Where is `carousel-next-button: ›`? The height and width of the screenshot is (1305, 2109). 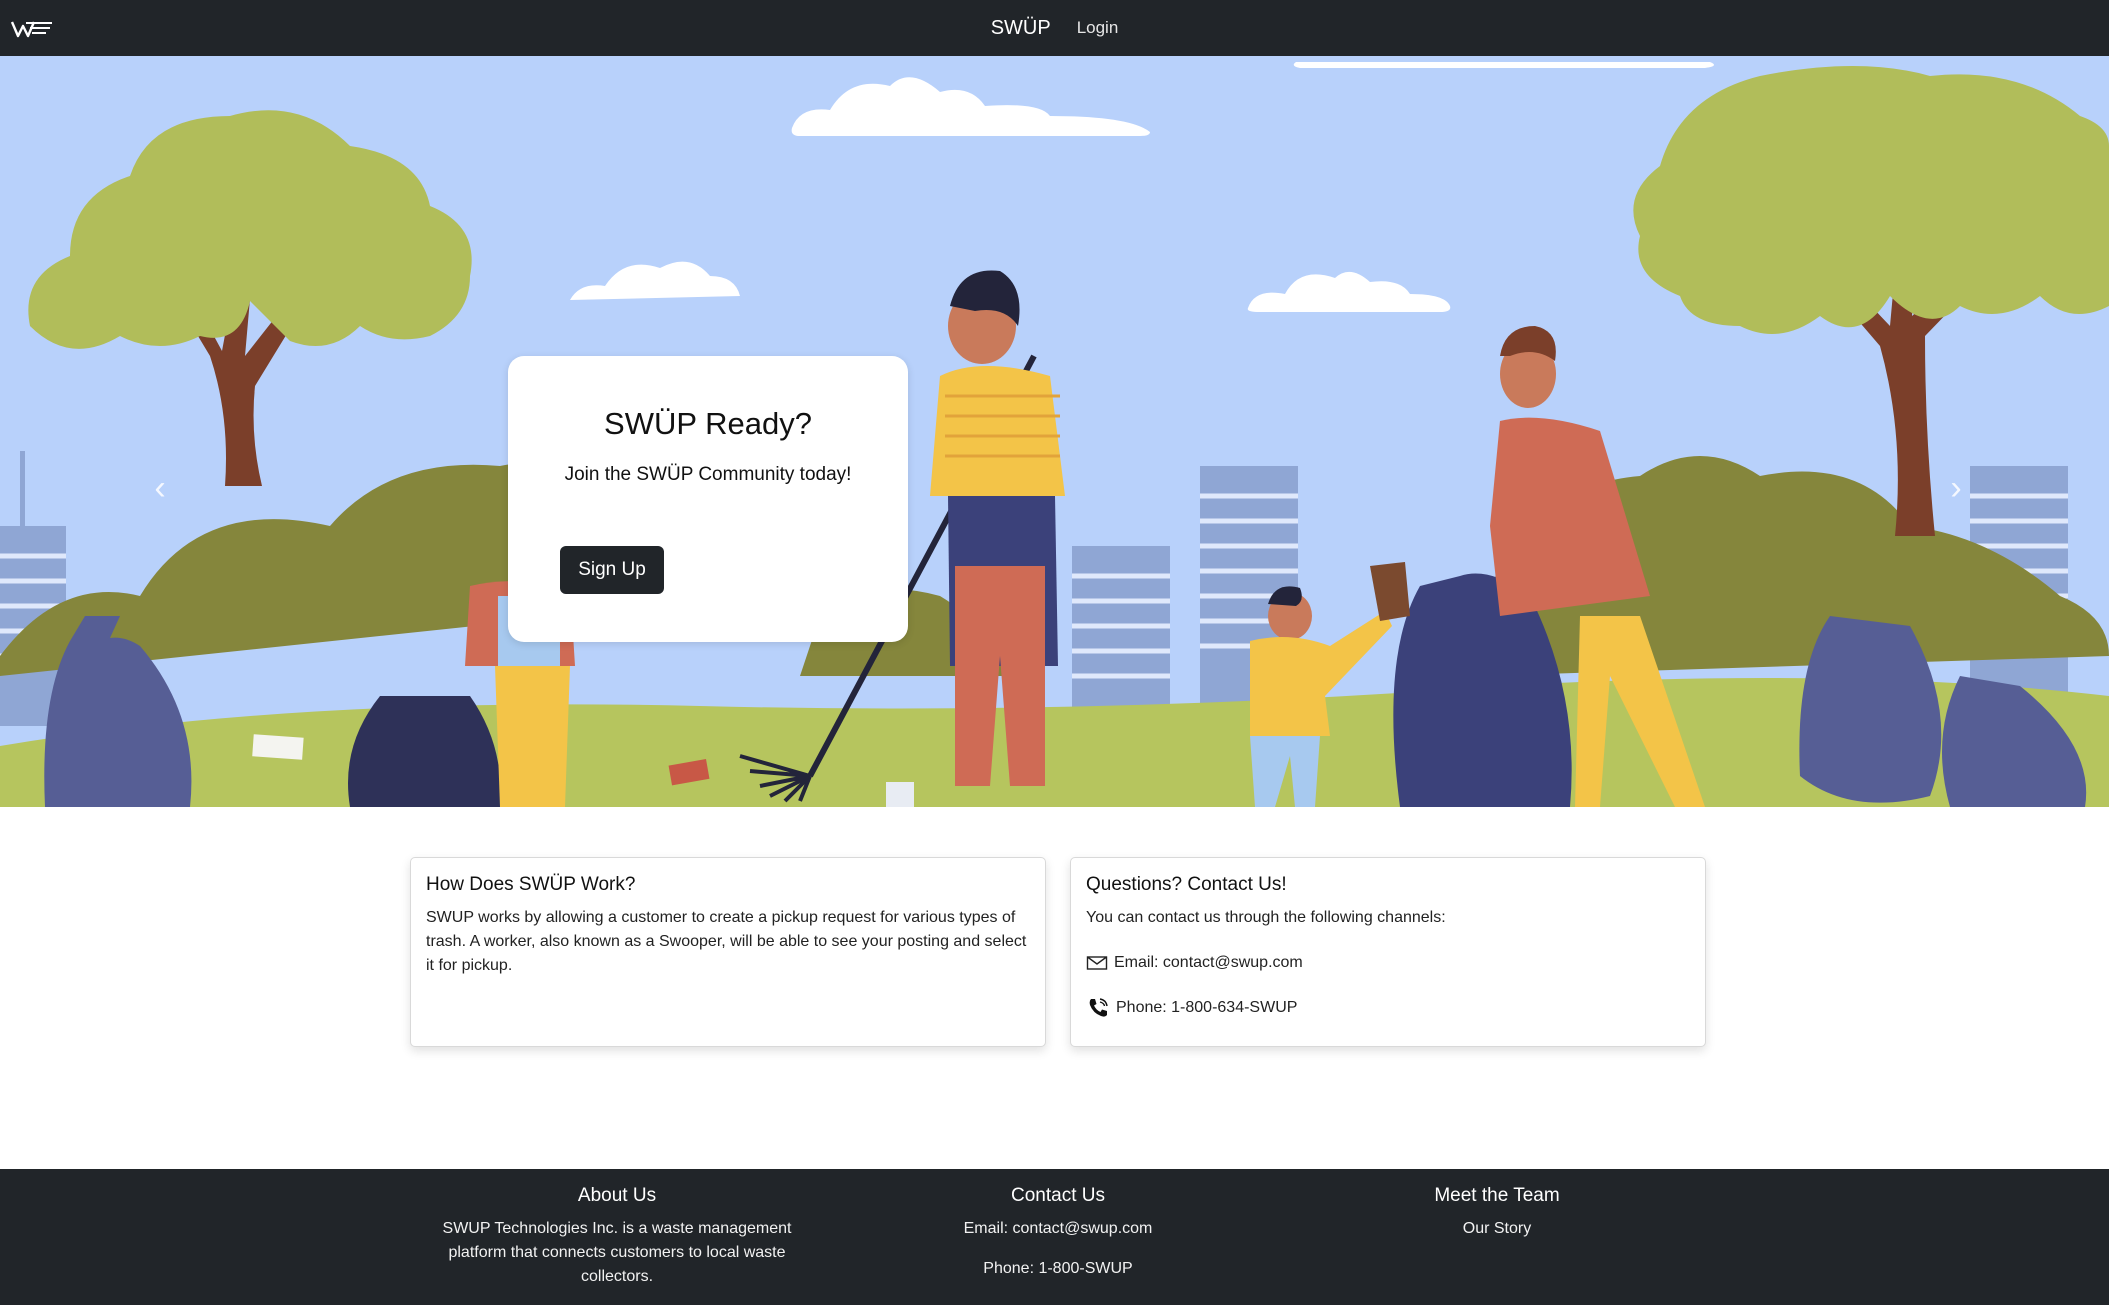 carousel-next-button: › is located at coordinates (1956, 488).